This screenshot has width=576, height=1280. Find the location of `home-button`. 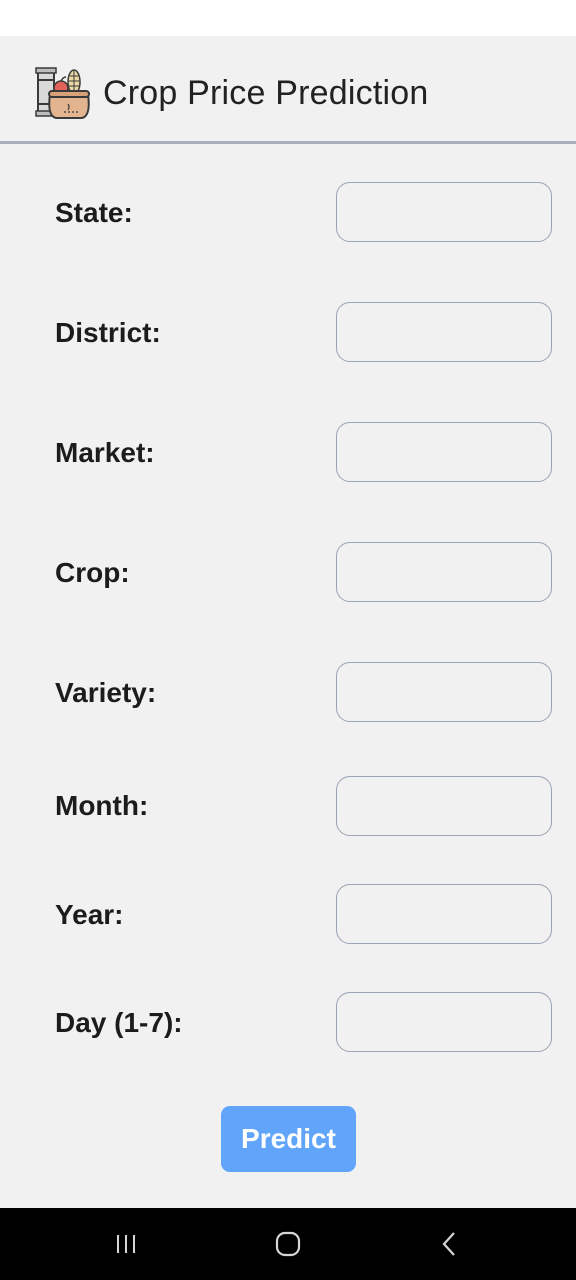

home-button is located at coordinates (288, 1244).